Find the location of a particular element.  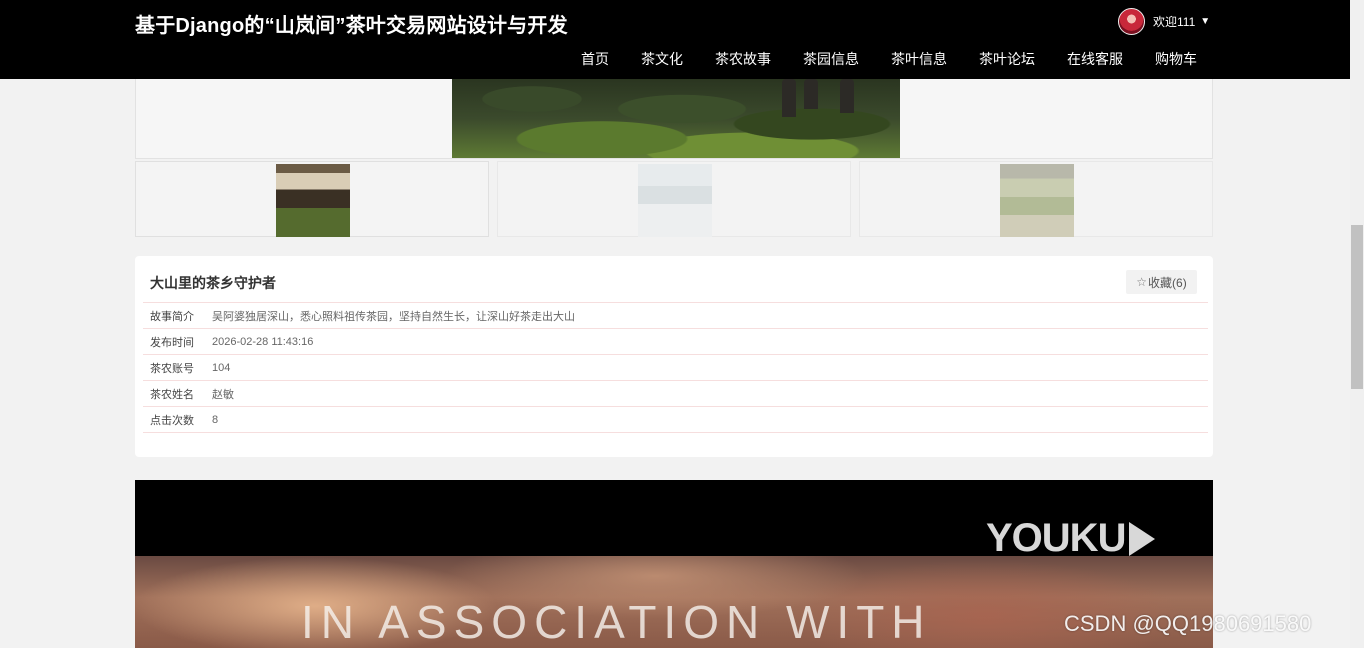

youku-brand-text: YOUKU is located at coordinates (1056, 538).